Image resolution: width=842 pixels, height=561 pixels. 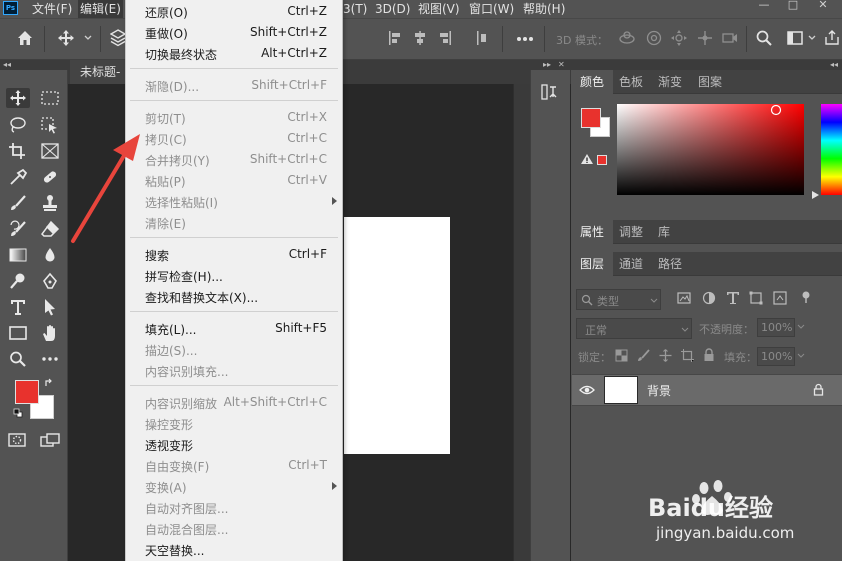 What do you see at coordinates (18, 151) in the screenshot?
I see `crop-tool-icon` at bounding box center [18, 151].